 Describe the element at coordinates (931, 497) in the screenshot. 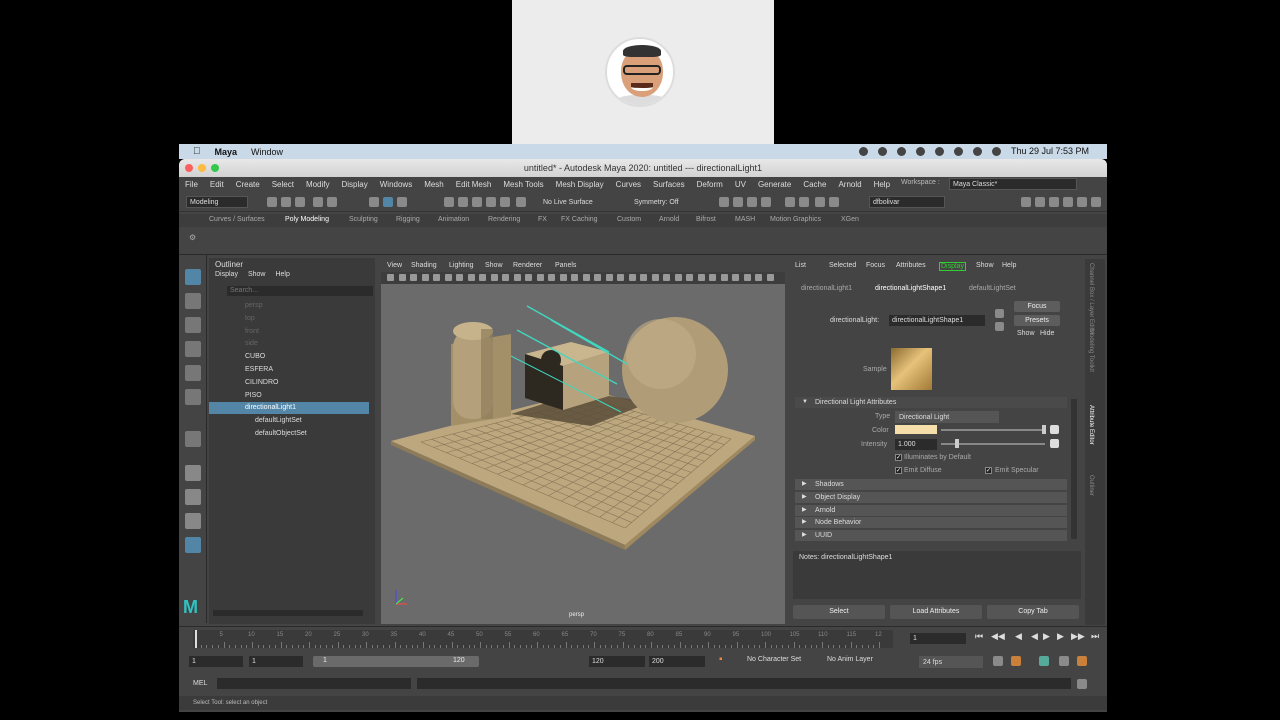

I see `section-object-display: ▶ Object Display` at that location.